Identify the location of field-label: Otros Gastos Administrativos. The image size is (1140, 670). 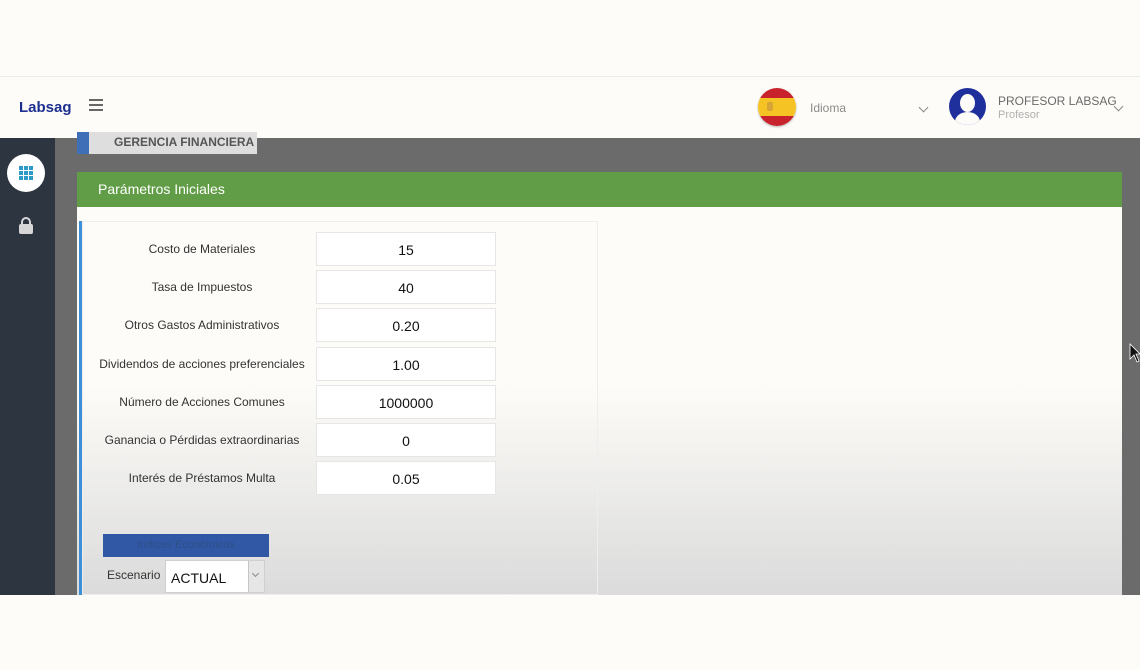
(202, 325).